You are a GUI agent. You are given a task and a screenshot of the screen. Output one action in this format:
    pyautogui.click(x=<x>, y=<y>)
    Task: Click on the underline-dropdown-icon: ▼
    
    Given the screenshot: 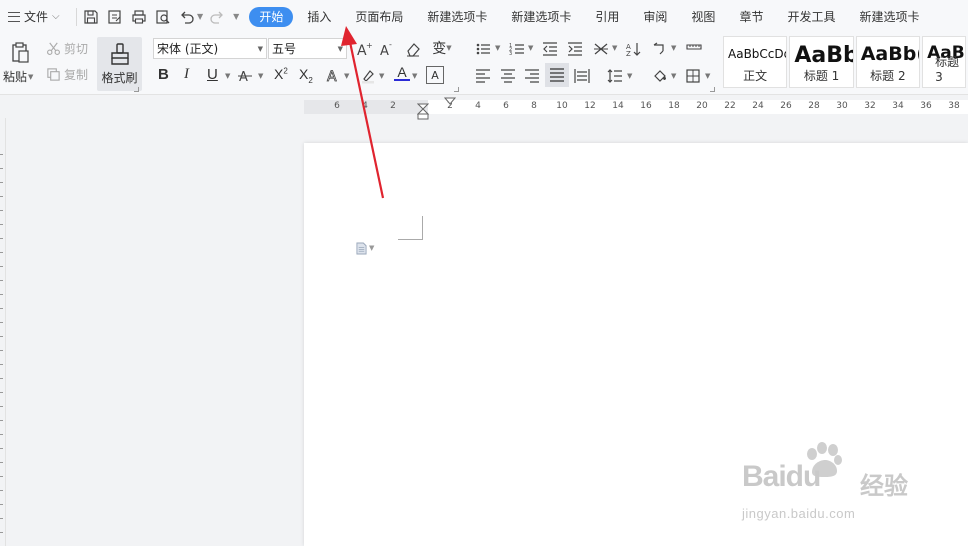 What is the action you would take?
    pyautogui.click(x=227, y=76)
    